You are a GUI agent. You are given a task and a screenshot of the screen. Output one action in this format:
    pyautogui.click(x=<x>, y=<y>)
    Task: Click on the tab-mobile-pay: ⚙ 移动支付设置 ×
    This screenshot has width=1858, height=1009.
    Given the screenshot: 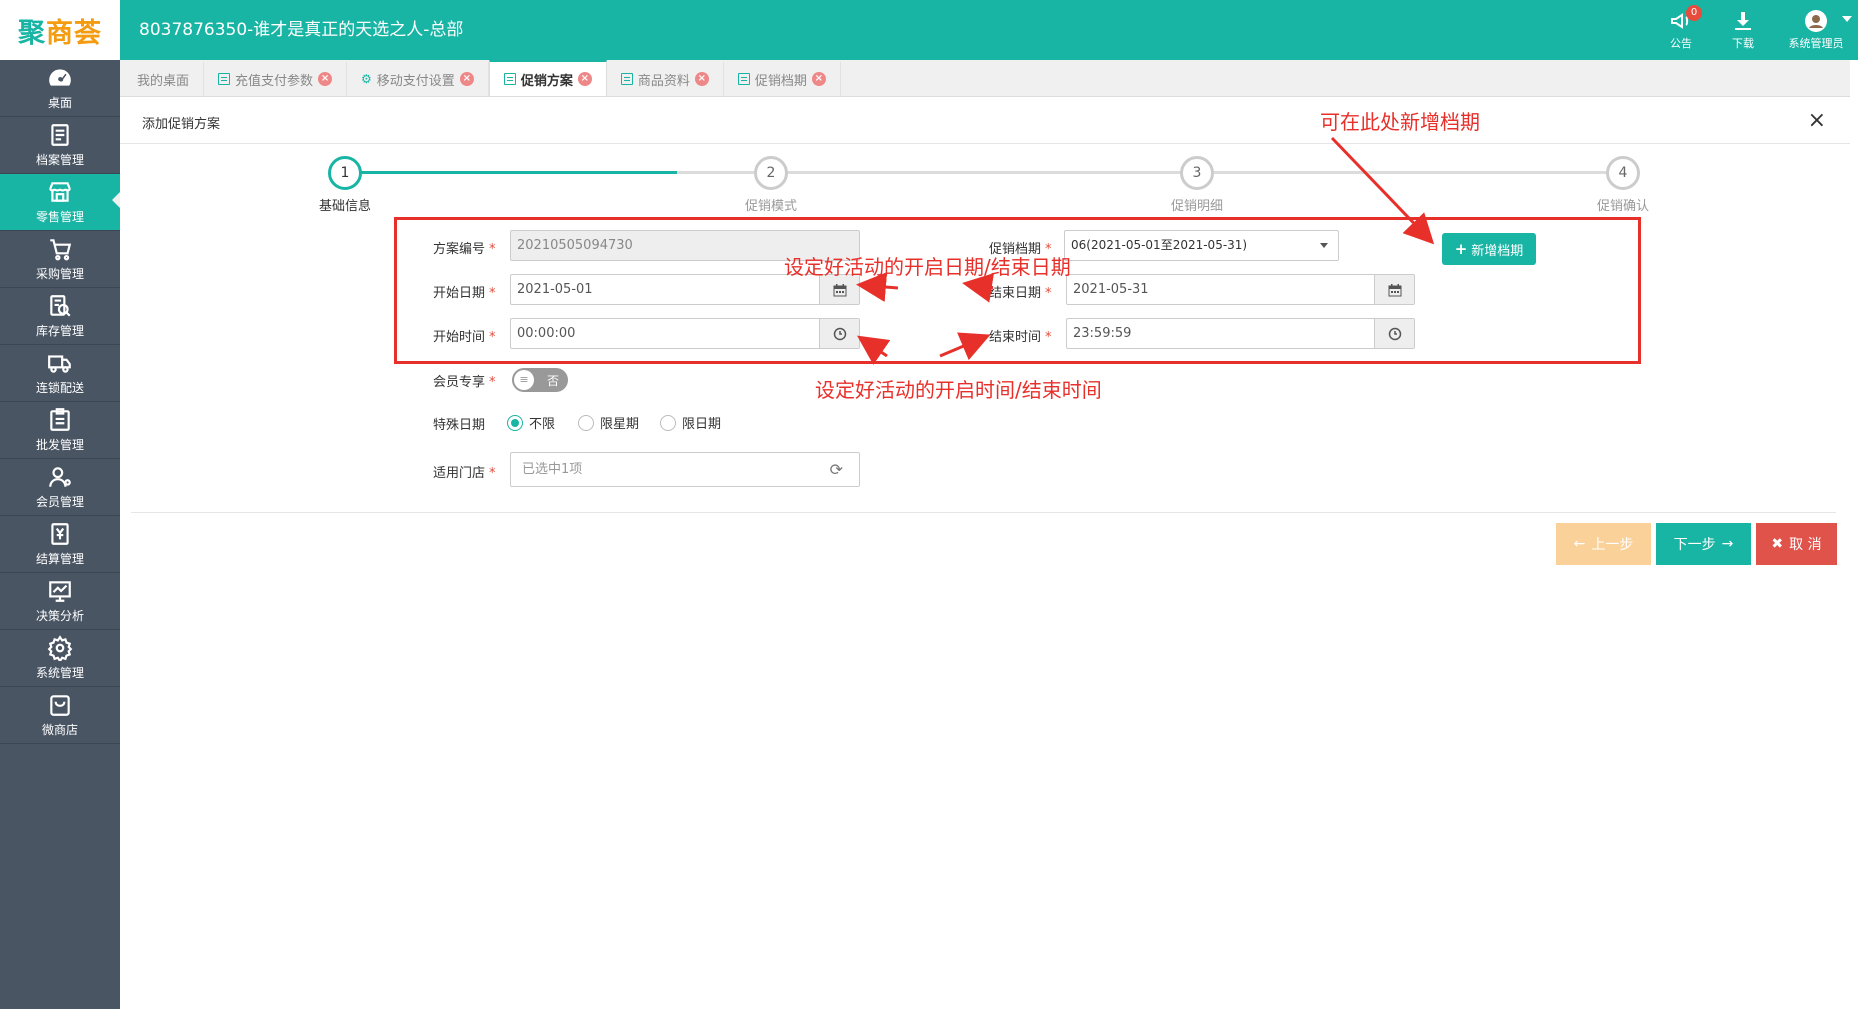 What is the action you would take?
    pyautogui.click(x=418, y=79)
    